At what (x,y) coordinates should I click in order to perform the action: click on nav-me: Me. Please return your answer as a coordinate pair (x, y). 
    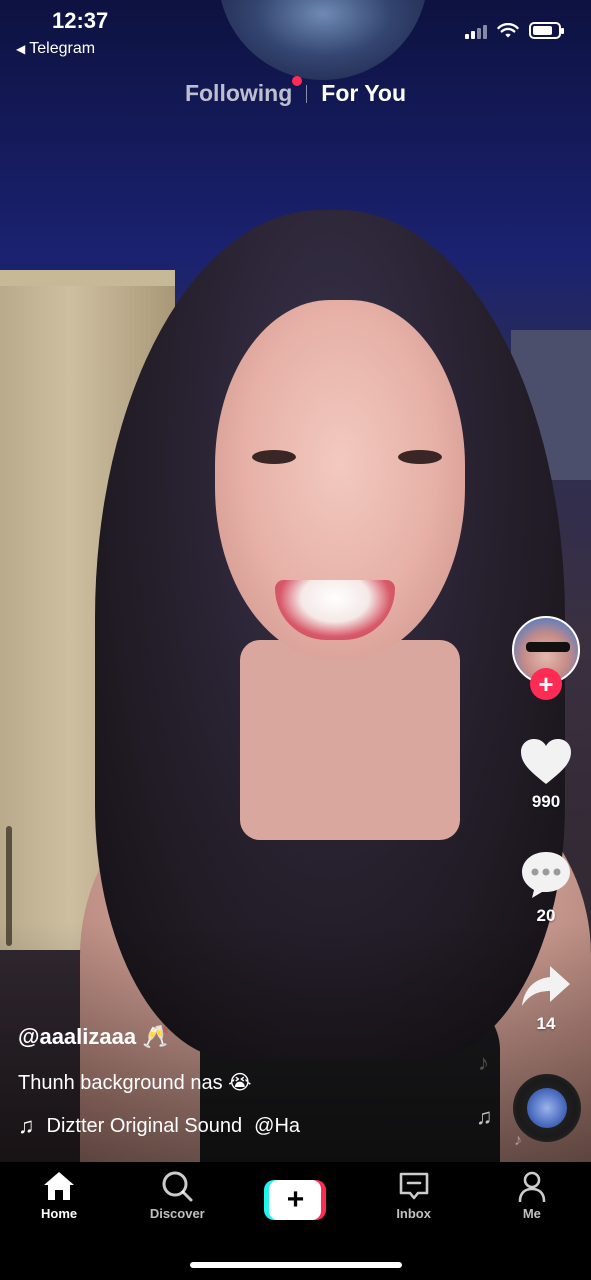
    Looking at the image, I should click on (532, 1195).